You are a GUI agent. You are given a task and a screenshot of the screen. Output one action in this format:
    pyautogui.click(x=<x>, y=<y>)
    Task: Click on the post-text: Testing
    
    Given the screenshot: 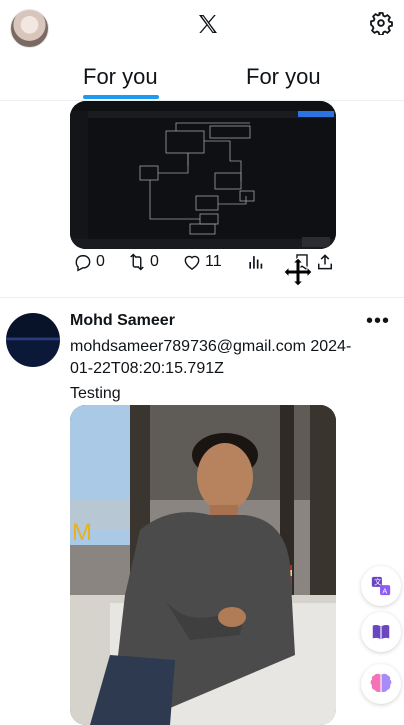 What is the action you would take?
    pyautogui.click(x=95, y=393)
    